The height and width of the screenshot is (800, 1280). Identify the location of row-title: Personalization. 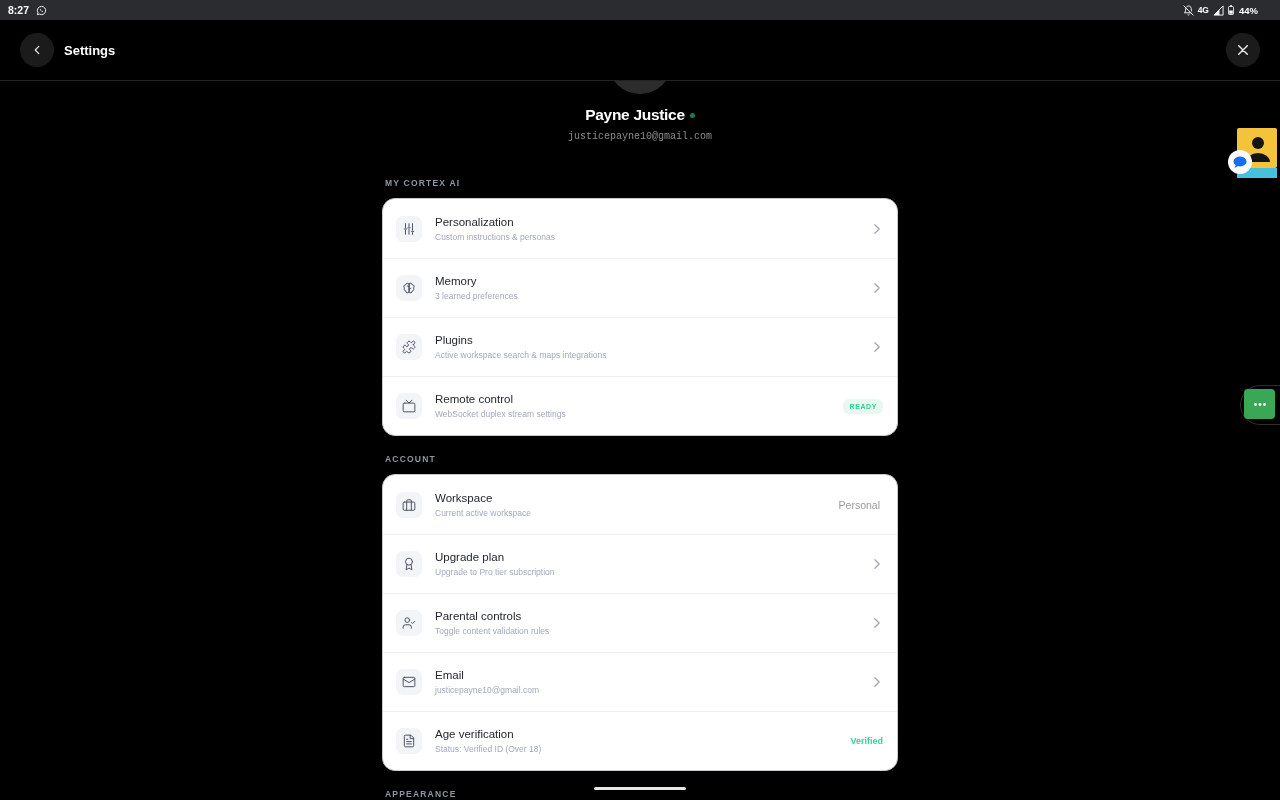
(474, 221).